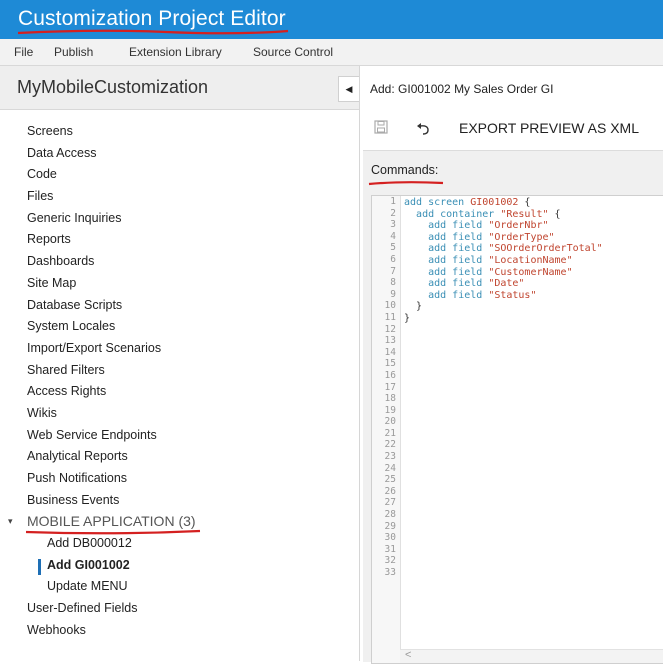 This screenshot has height=664, width=663. I want to click on save-icon, so click(381, 127).